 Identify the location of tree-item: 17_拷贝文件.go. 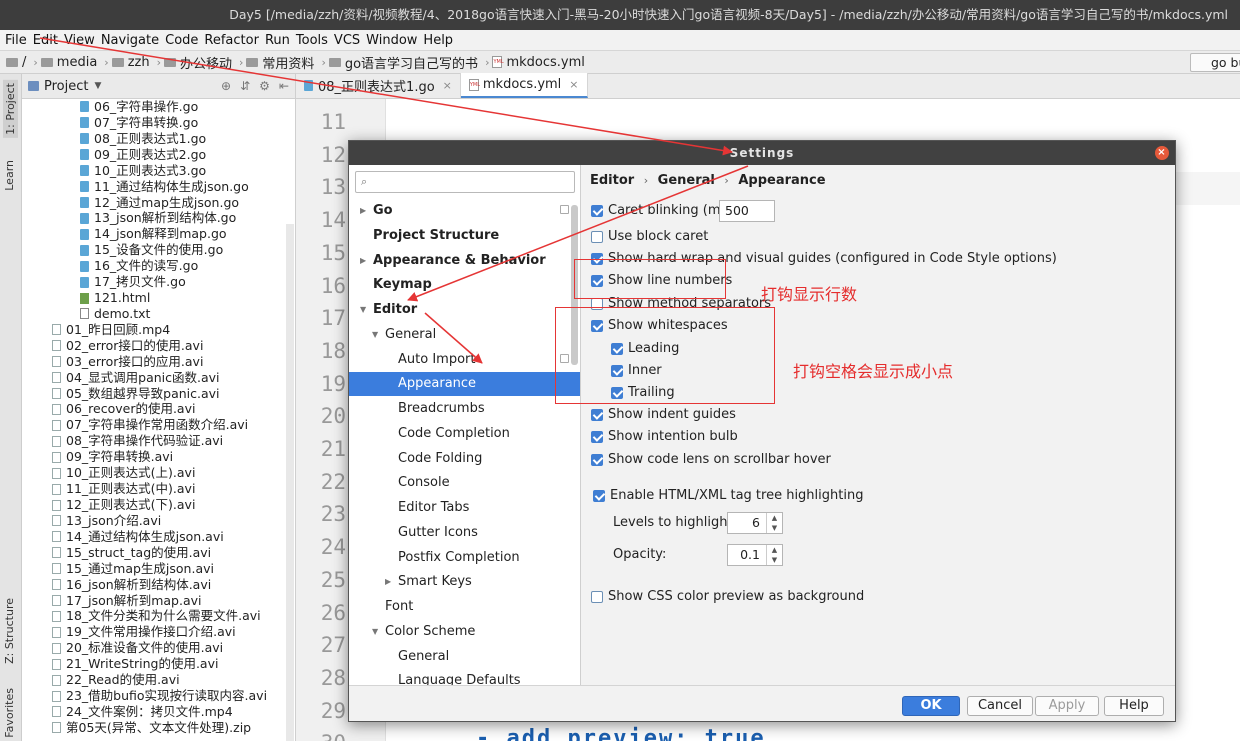
(154, 282).